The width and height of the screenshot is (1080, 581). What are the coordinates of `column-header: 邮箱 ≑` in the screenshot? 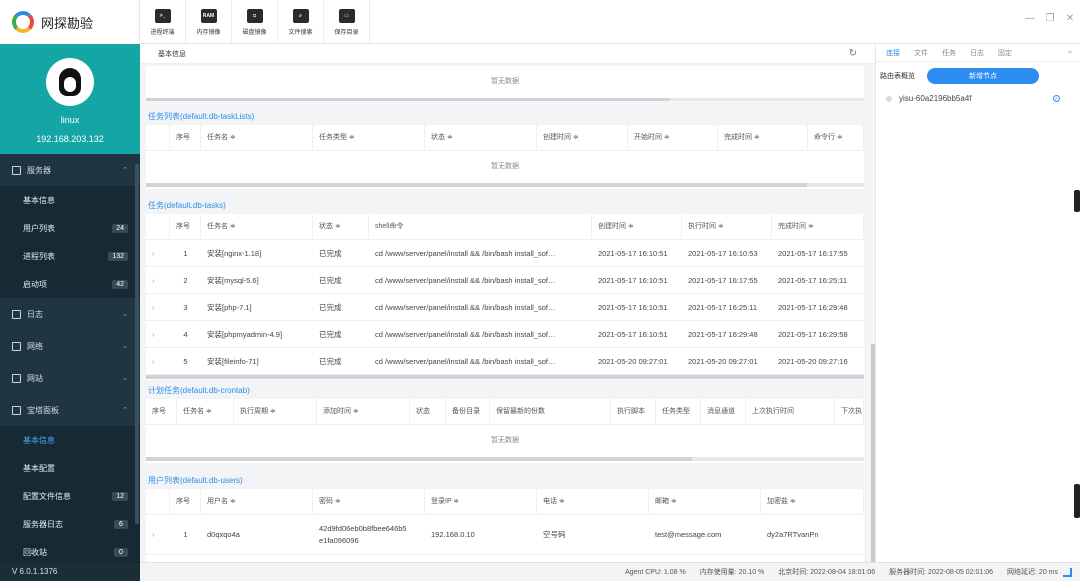 It's located at (705, 502).